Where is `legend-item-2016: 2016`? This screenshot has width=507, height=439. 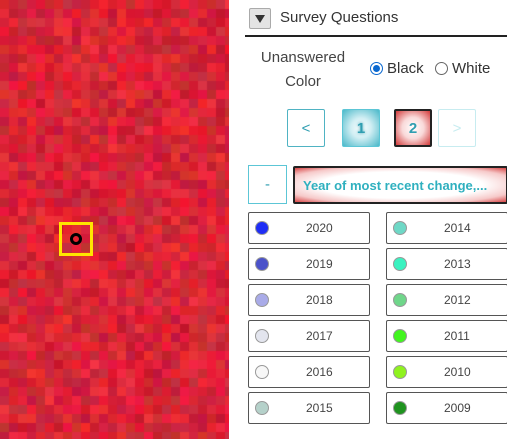
legend-item-2016: 2016 is located at coordinates (309, 372).